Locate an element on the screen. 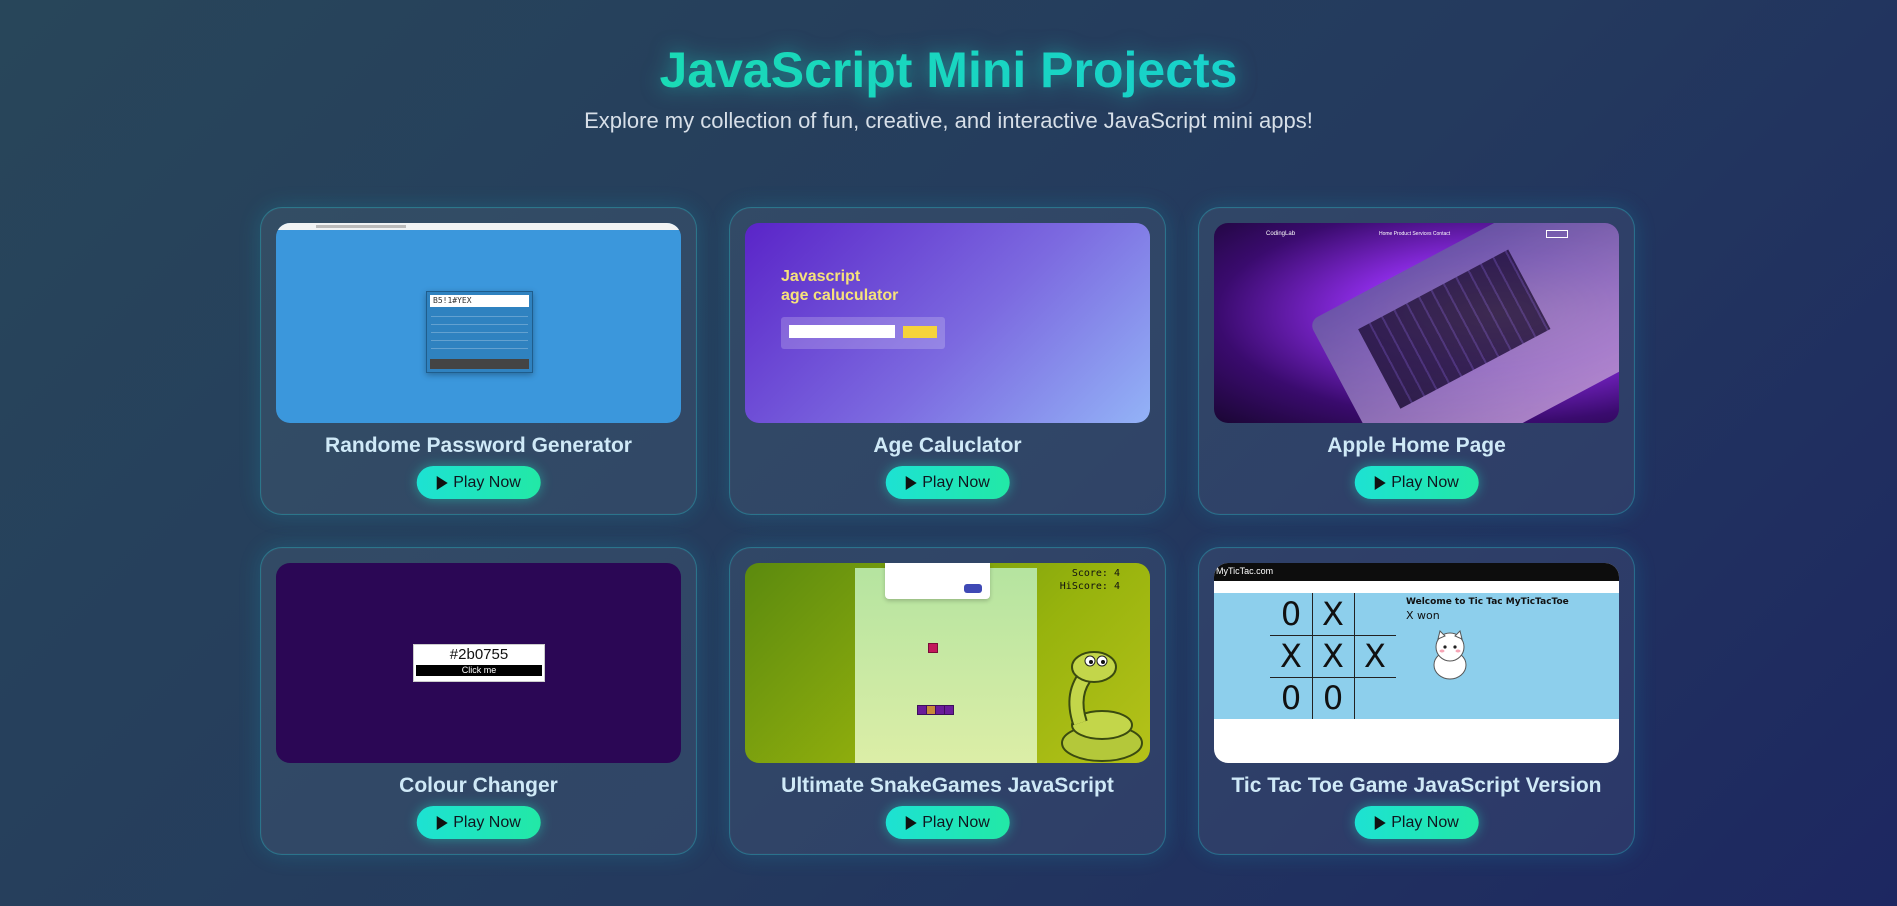  project-card-colour-changer: #2b0755 Click me Colour Changer Play Now is located at coordinates (478, 701).